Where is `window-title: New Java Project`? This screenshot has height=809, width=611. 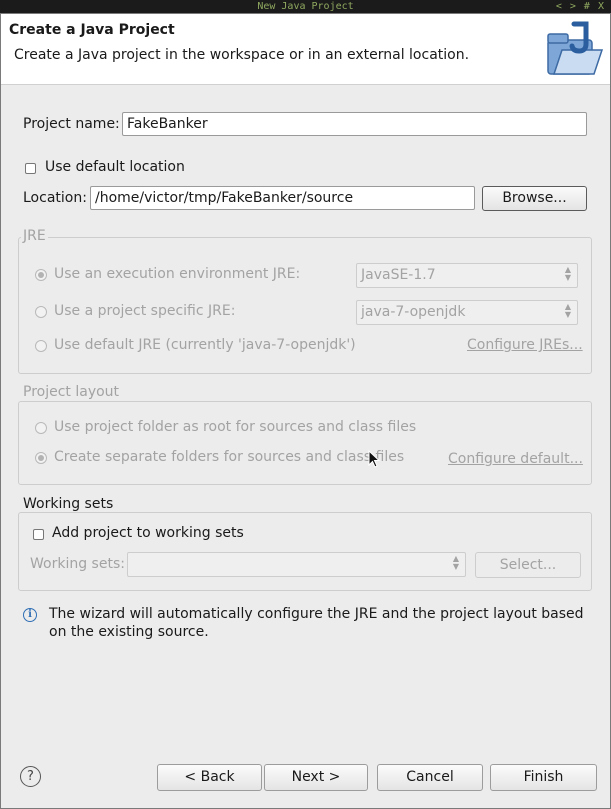
window-title: New Java Project is located at coordinates (305, 6).